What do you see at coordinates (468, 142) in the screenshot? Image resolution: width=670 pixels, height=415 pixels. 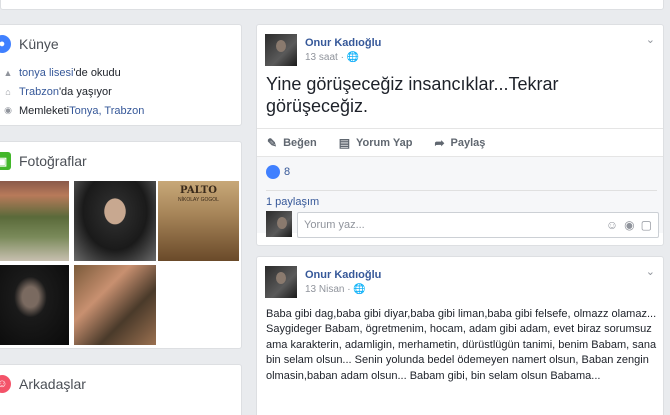 I see `share-label: Paylaş` at bounding box center [468, 142].